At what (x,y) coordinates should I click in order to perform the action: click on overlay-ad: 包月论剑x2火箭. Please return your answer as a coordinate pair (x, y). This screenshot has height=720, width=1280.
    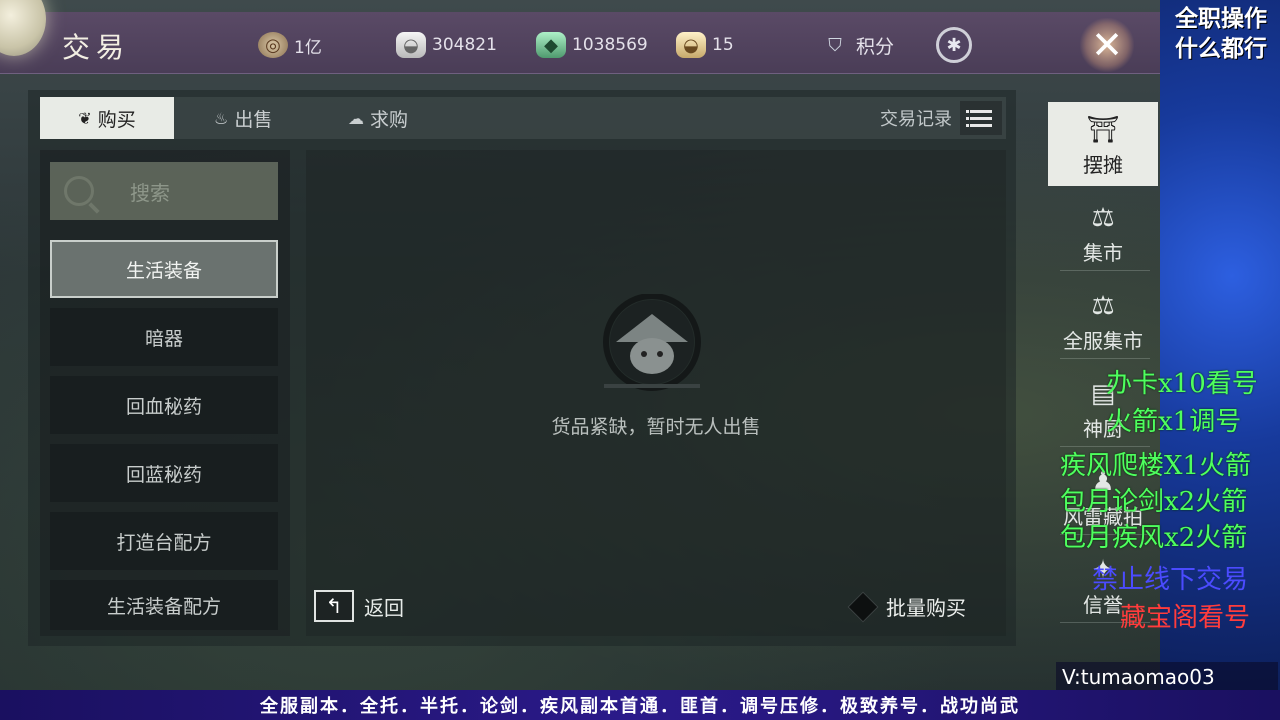
    Looking at the image, I should click on (1154, 502).